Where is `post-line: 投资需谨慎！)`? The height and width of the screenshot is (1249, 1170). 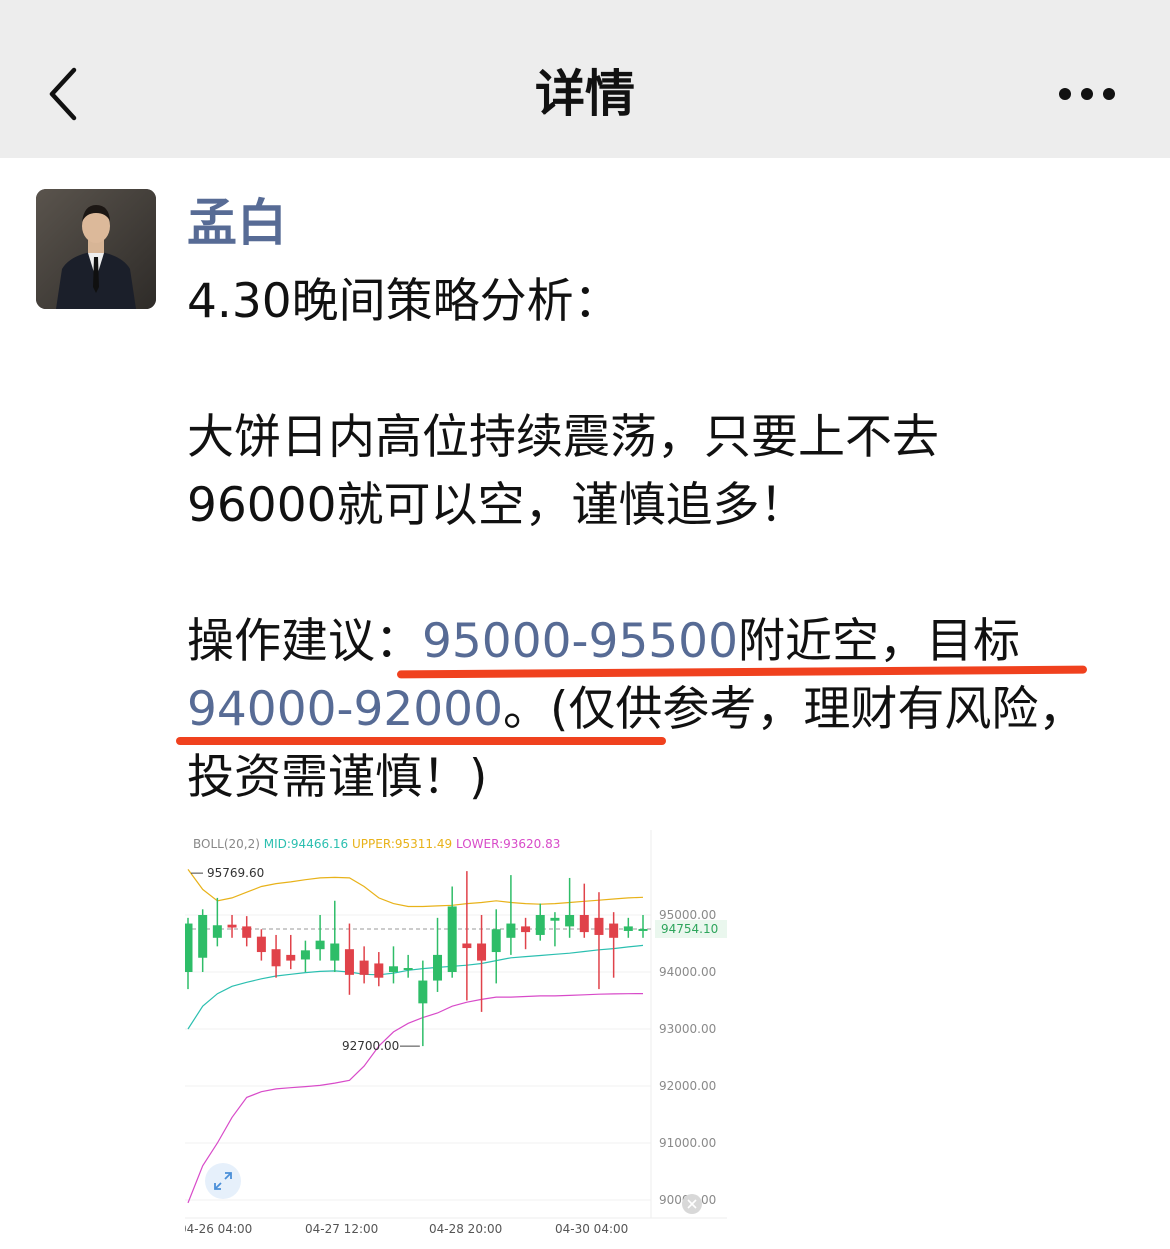
post-line: 投资需谨慎！) is located at coordinates (337, 777).